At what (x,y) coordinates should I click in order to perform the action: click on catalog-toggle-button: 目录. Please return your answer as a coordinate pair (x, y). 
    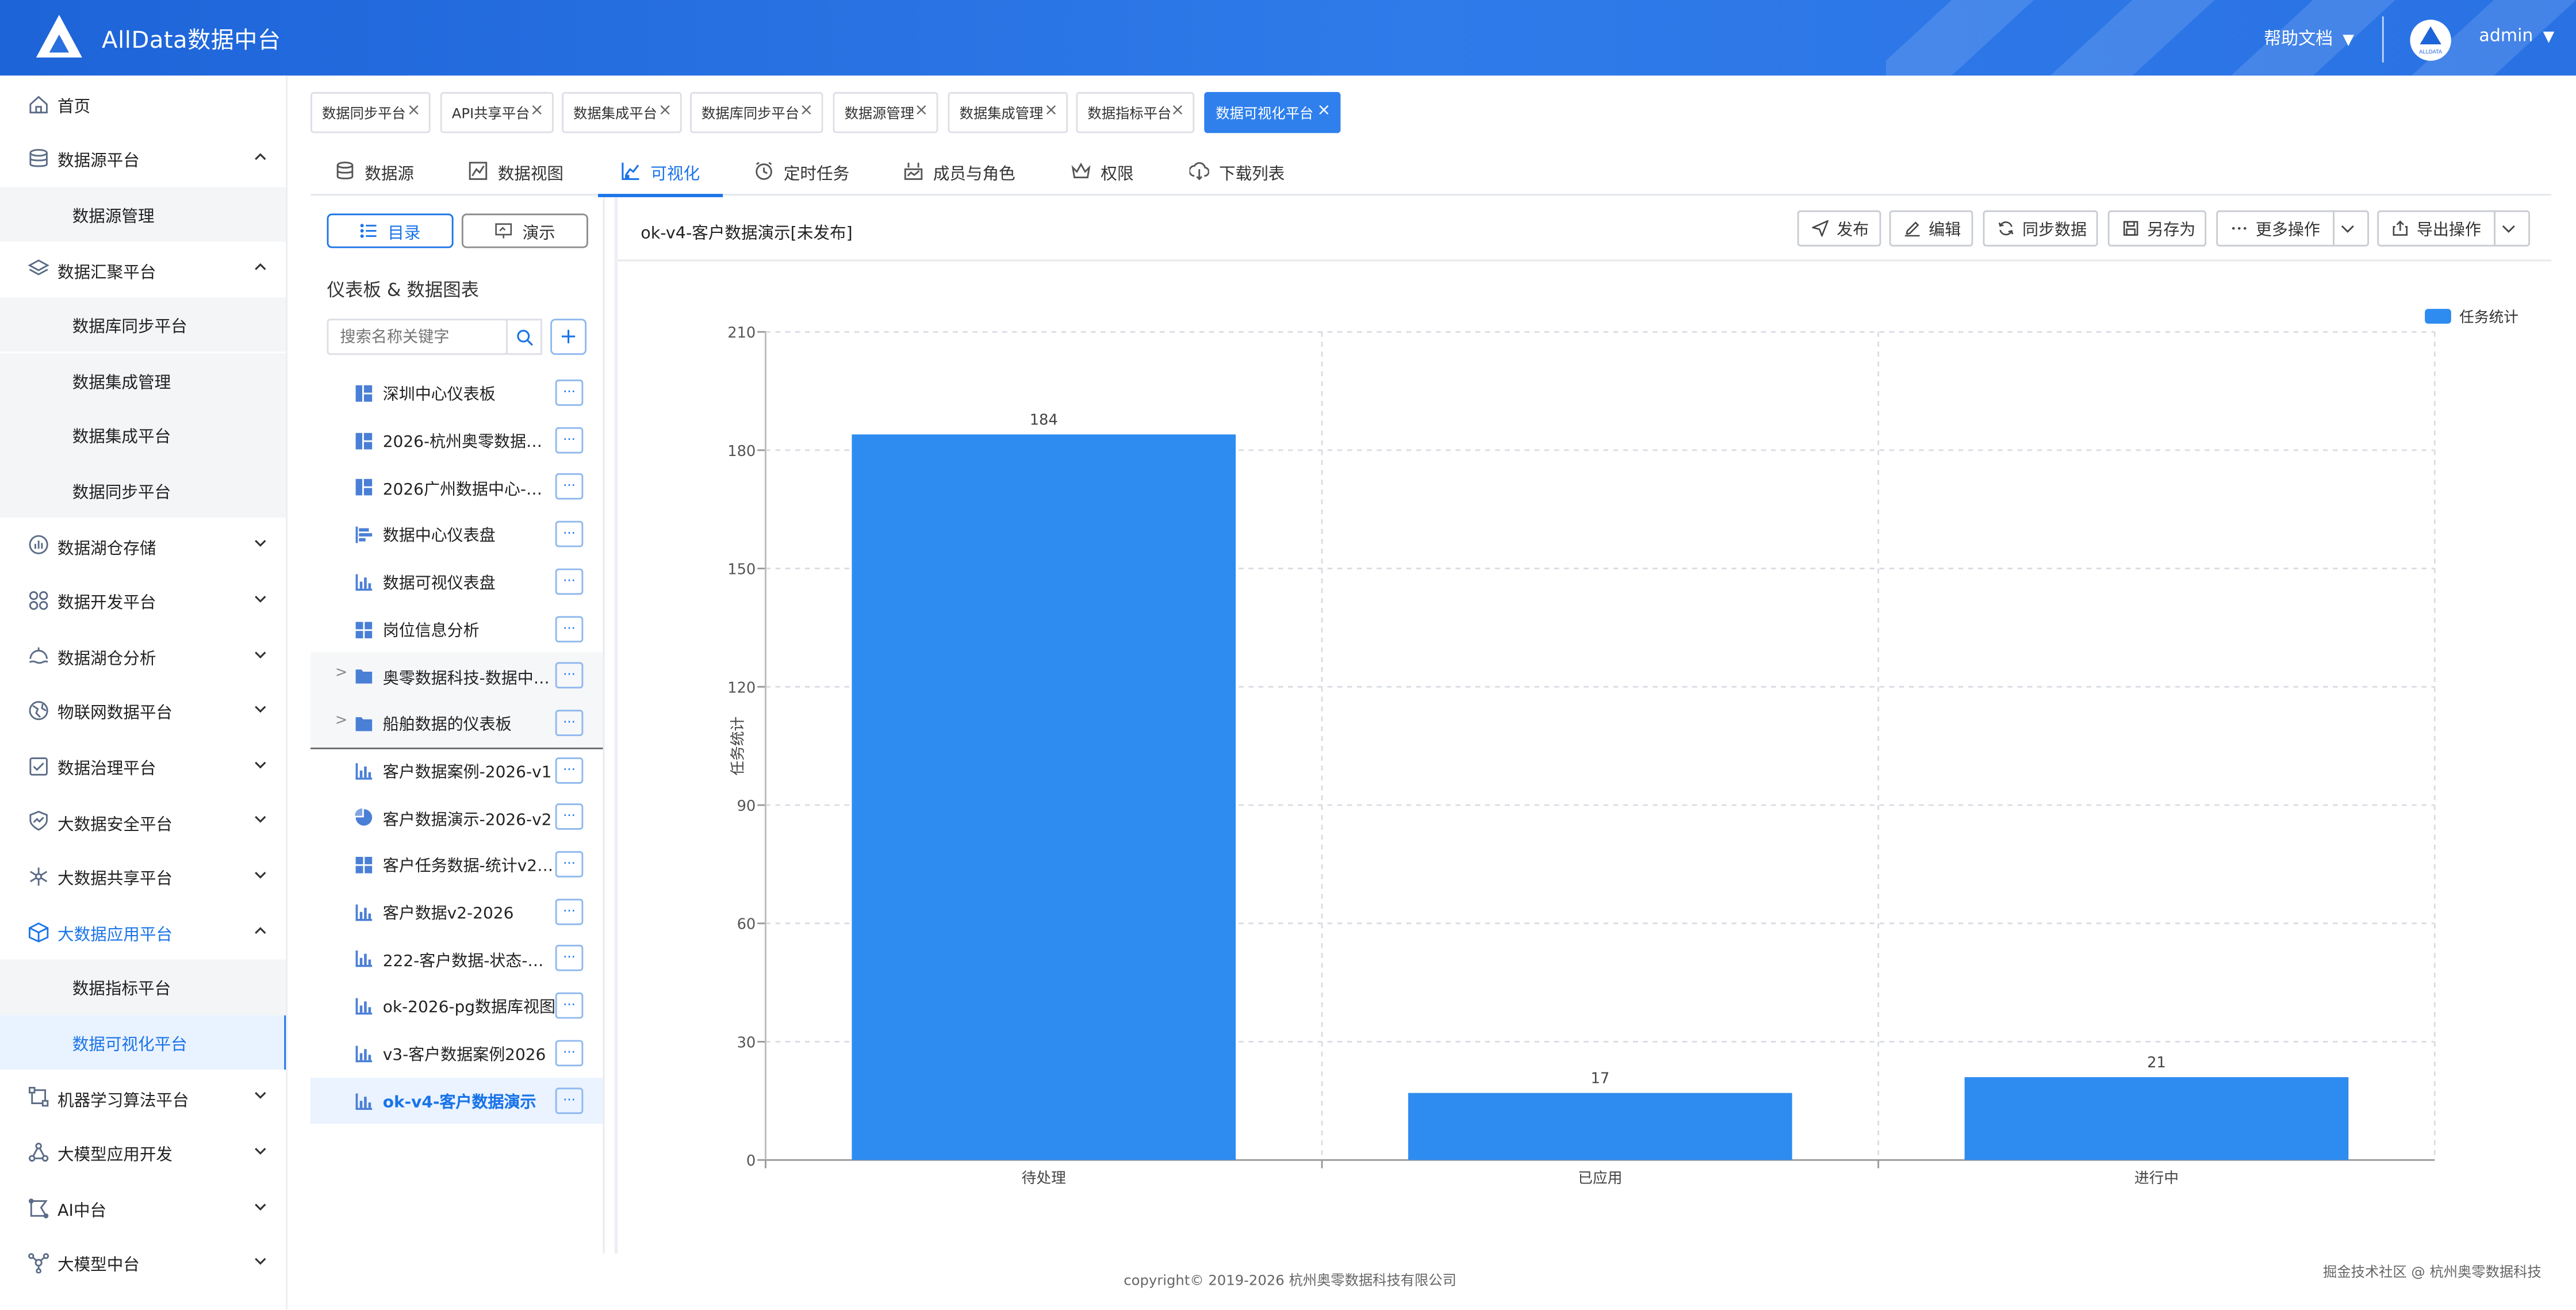
    Looking at the image, I should click on (390, 230).